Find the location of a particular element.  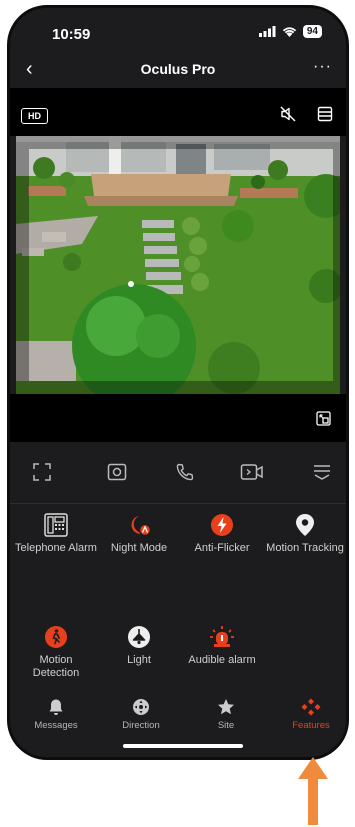

location-pin-icon is located at coordinates (305, 525).